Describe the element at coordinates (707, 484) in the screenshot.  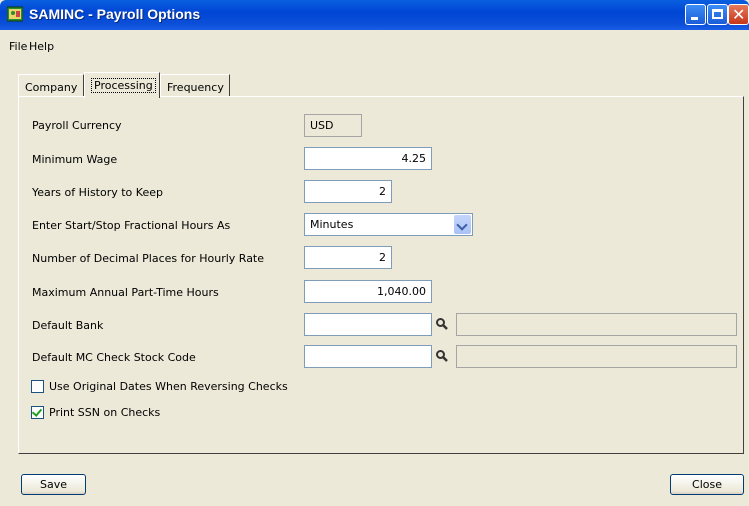
I see `close-button: Close` at that location.